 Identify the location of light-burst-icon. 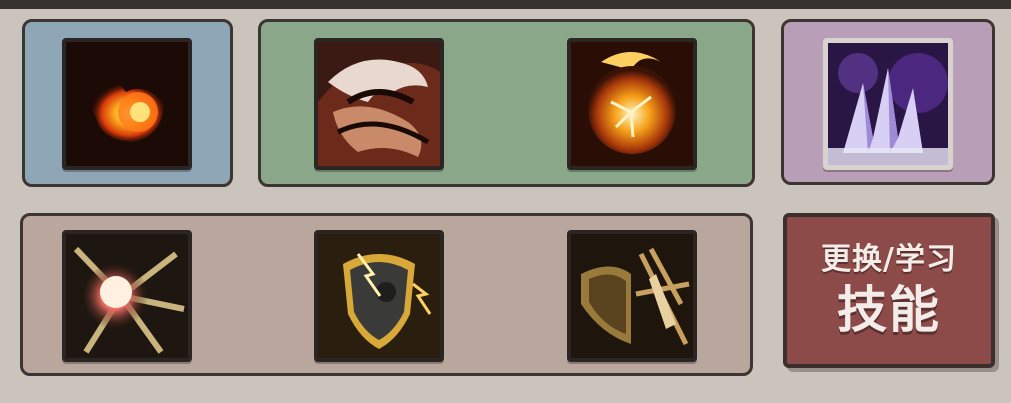
(127, 296).